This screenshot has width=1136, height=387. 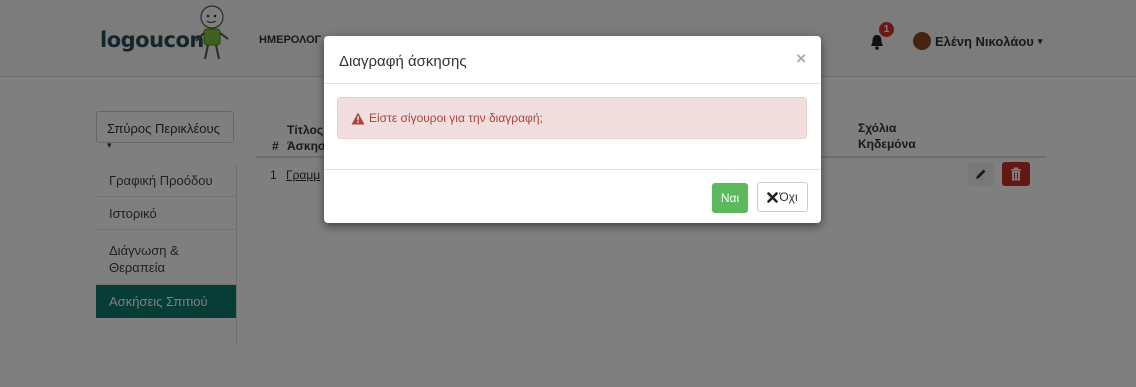 I want to click on close-icon: ×, so click(x=801, y=59).